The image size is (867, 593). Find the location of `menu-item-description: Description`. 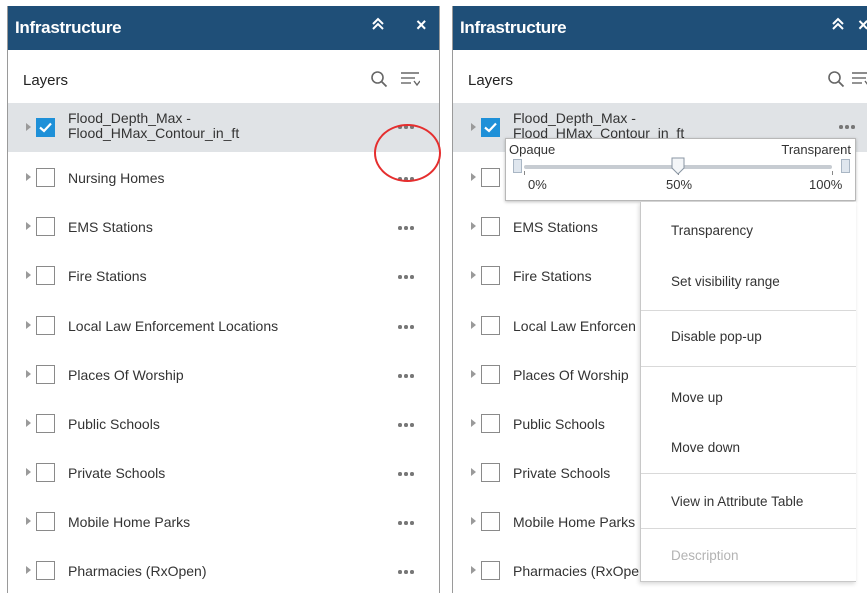

menu-item-description: Description is located at coordinates (705, 555).